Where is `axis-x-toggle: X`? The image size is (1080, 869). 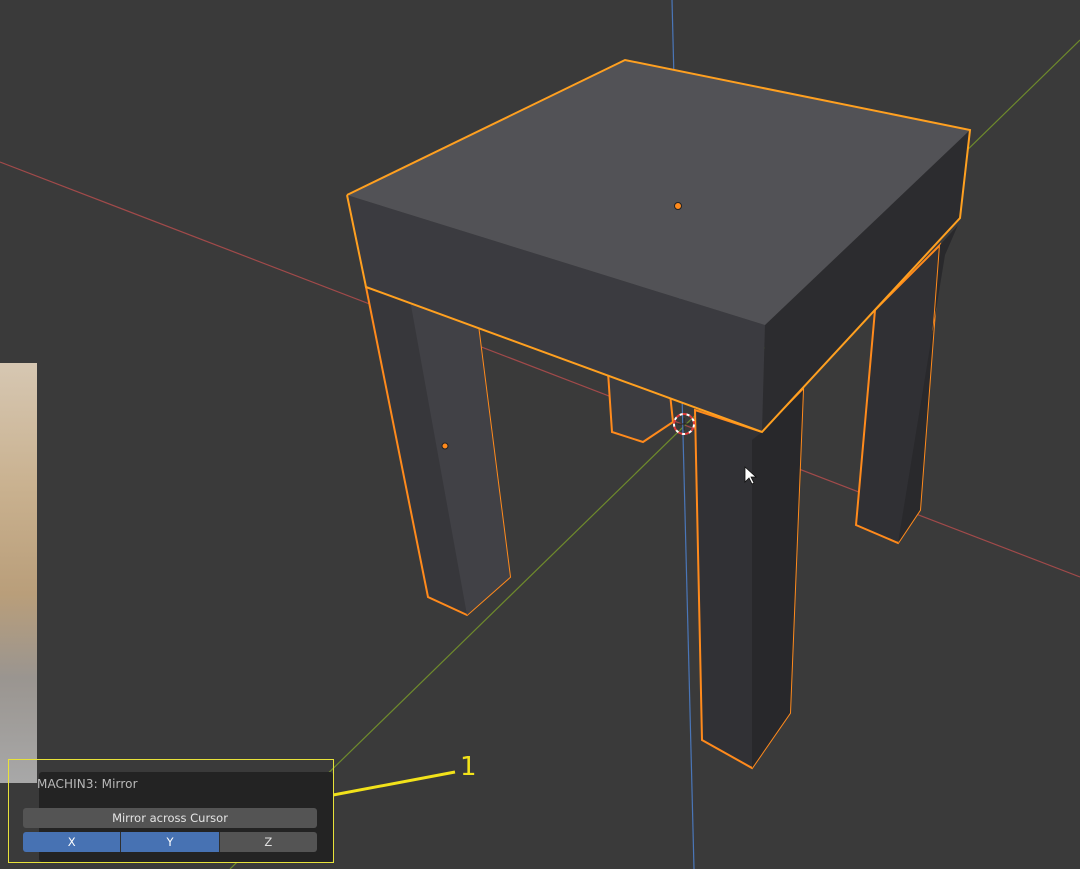 axis-x-toggle: X is located at coordinates (72, 842).